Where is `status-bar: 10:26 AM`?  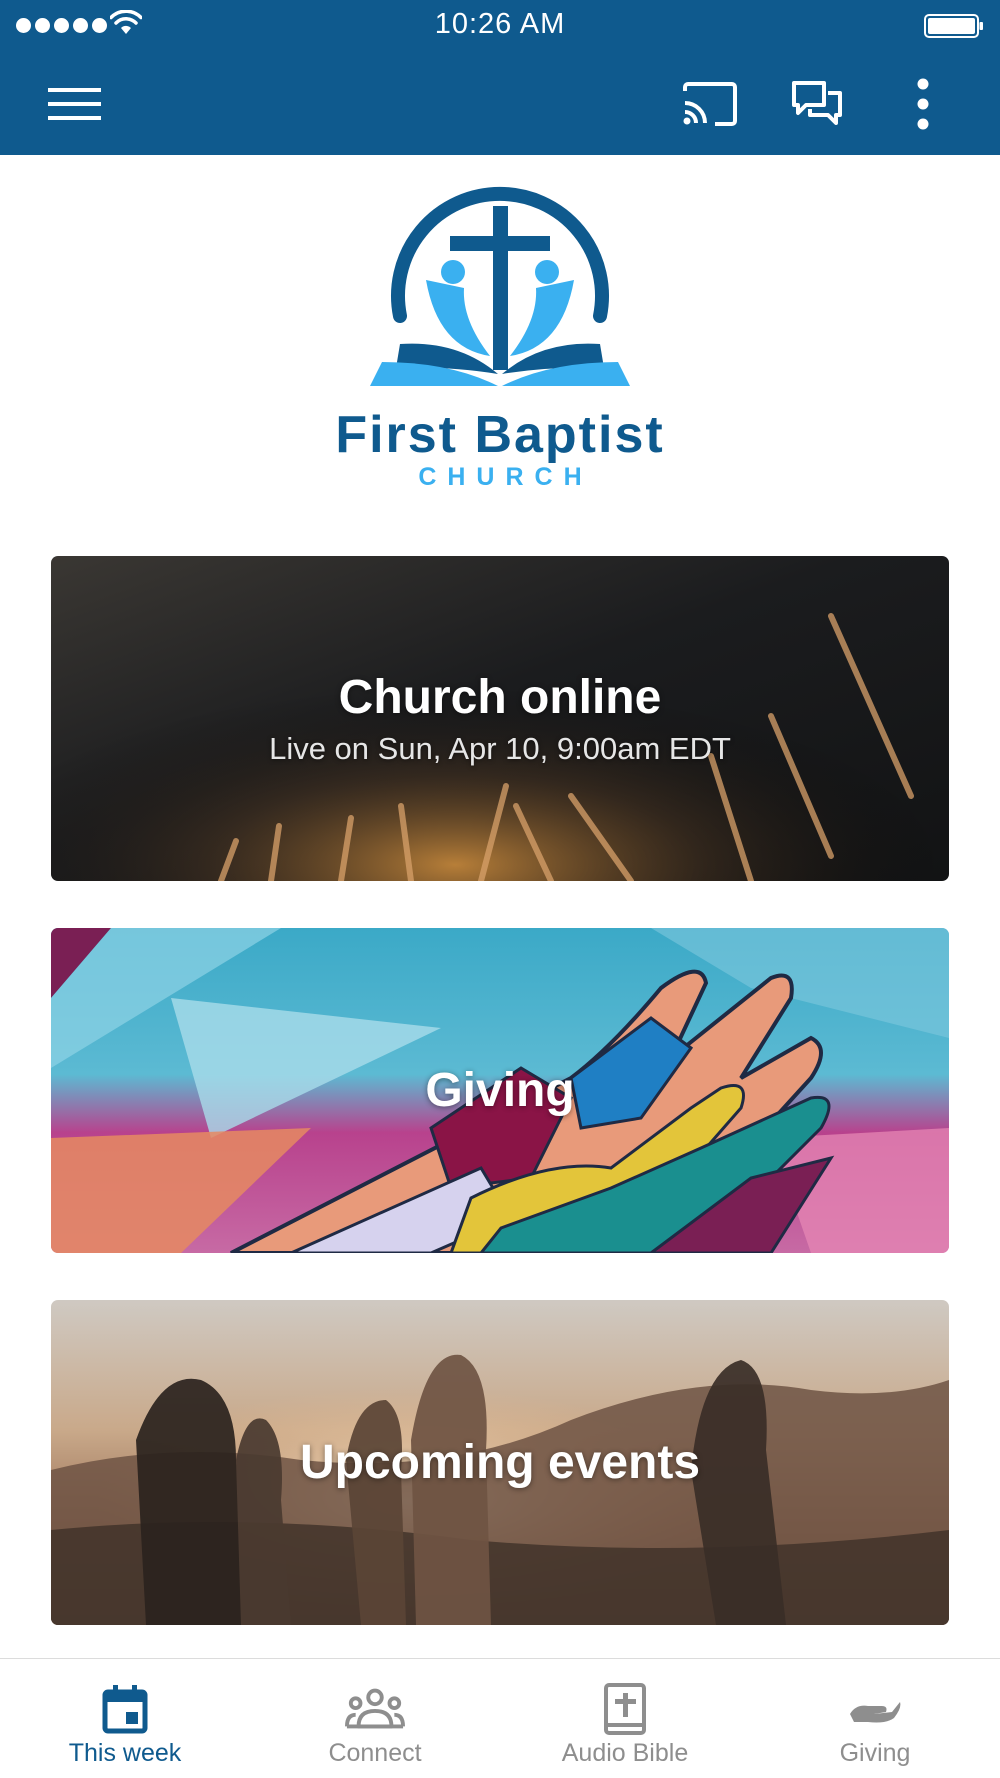
status-bar: 10:26 AM is located at coordinates (500, 26).